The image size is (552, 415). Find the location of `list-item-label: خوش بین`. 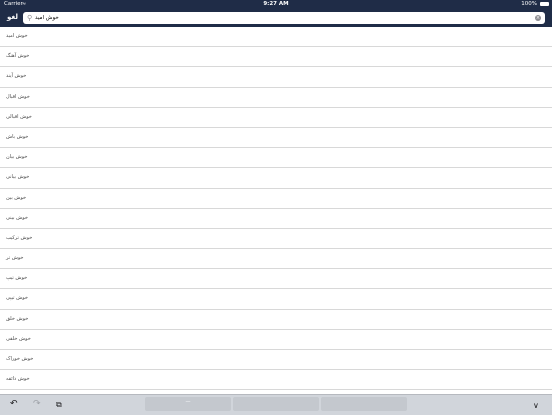

list-item-label: خوش بین is located at coordinates (16, 197).